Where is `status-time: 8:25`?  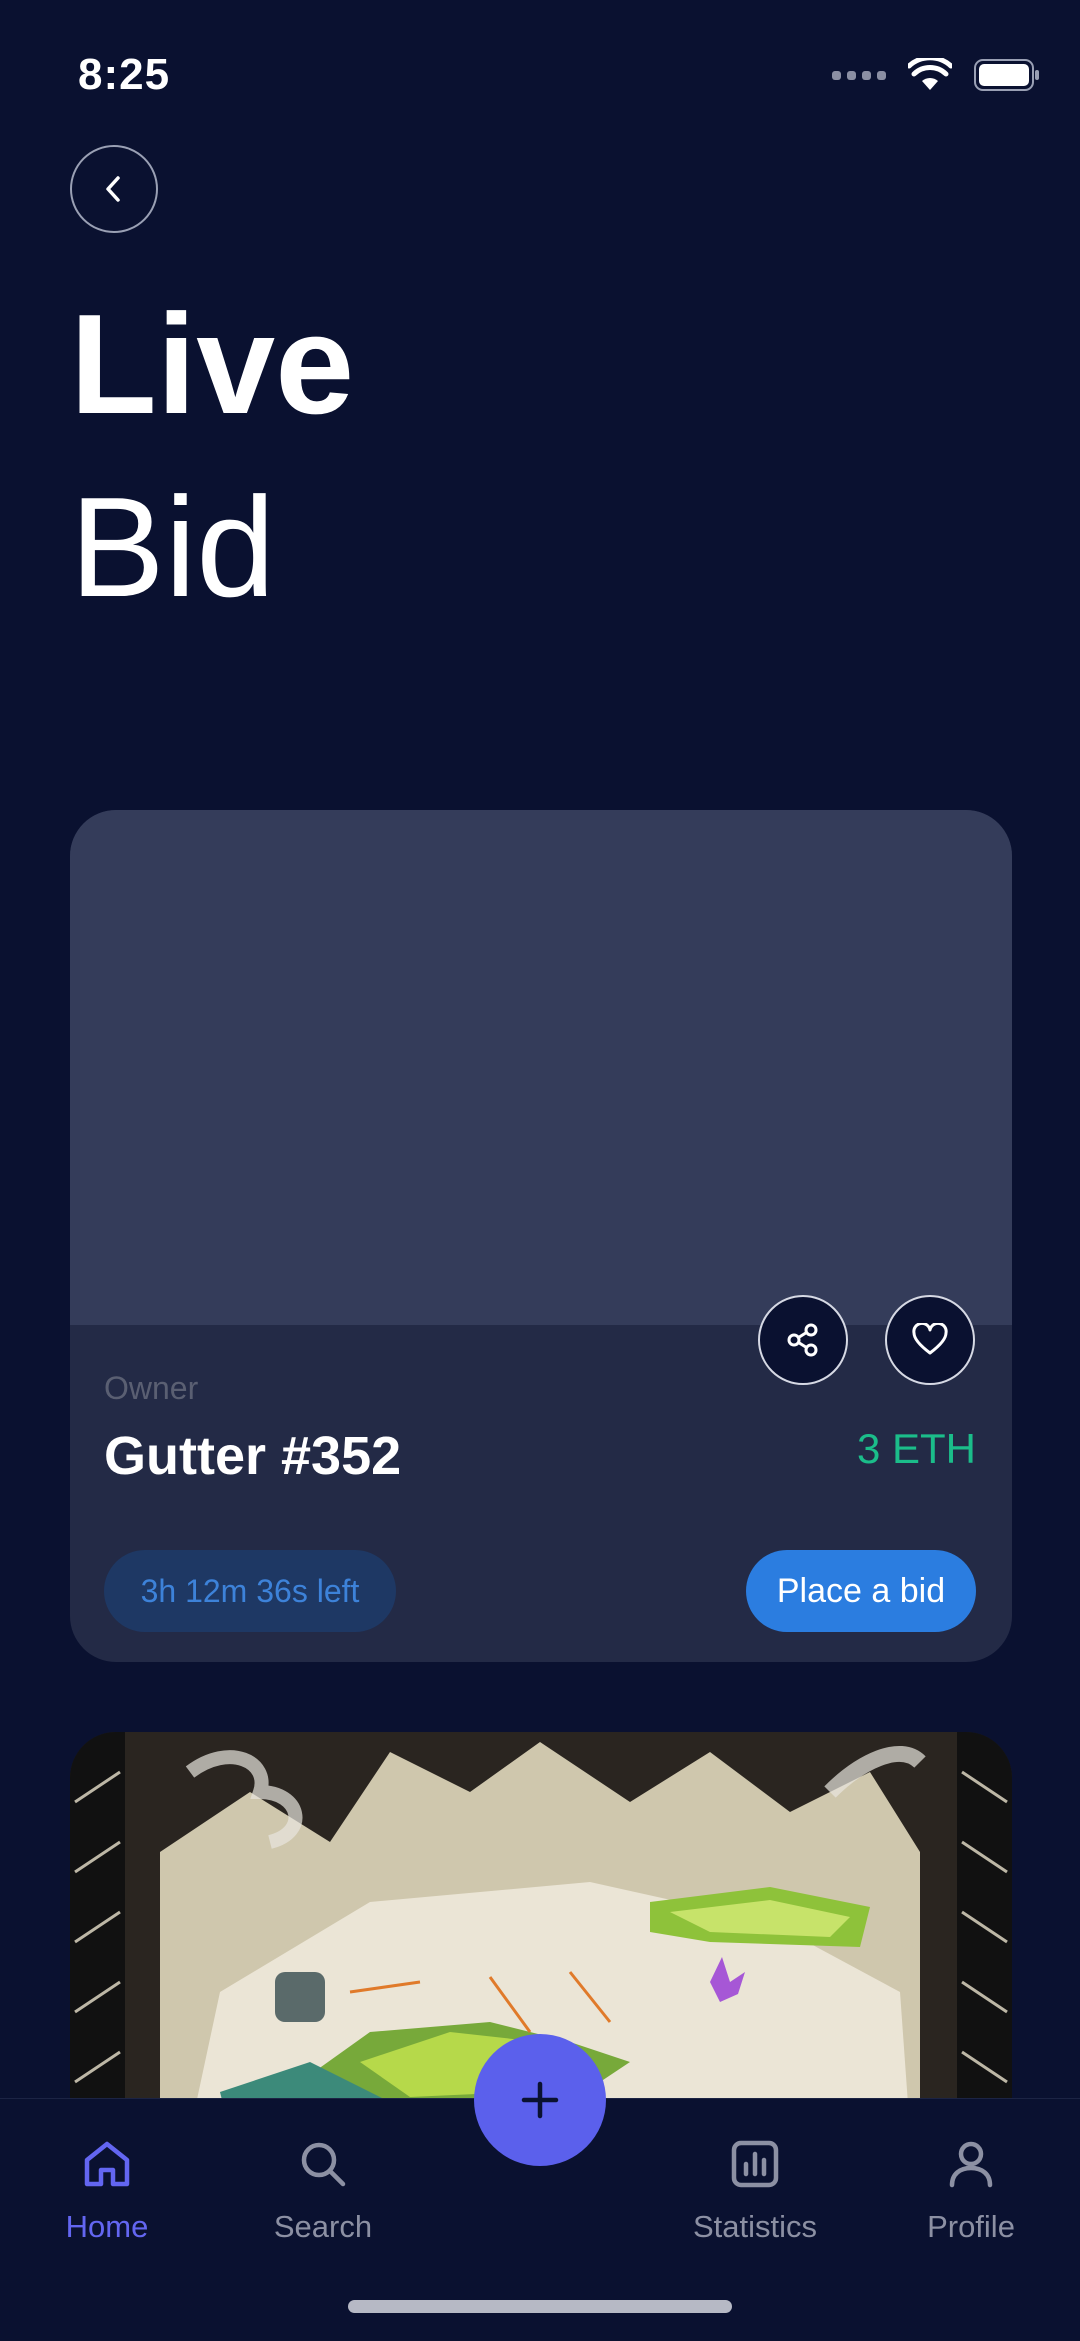
status-time: 8:25 is located at coordinates (124, 74).